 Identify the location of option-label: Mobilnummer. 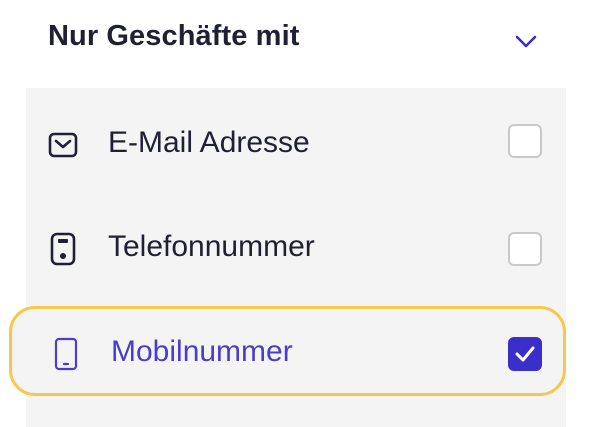
(202, 351).